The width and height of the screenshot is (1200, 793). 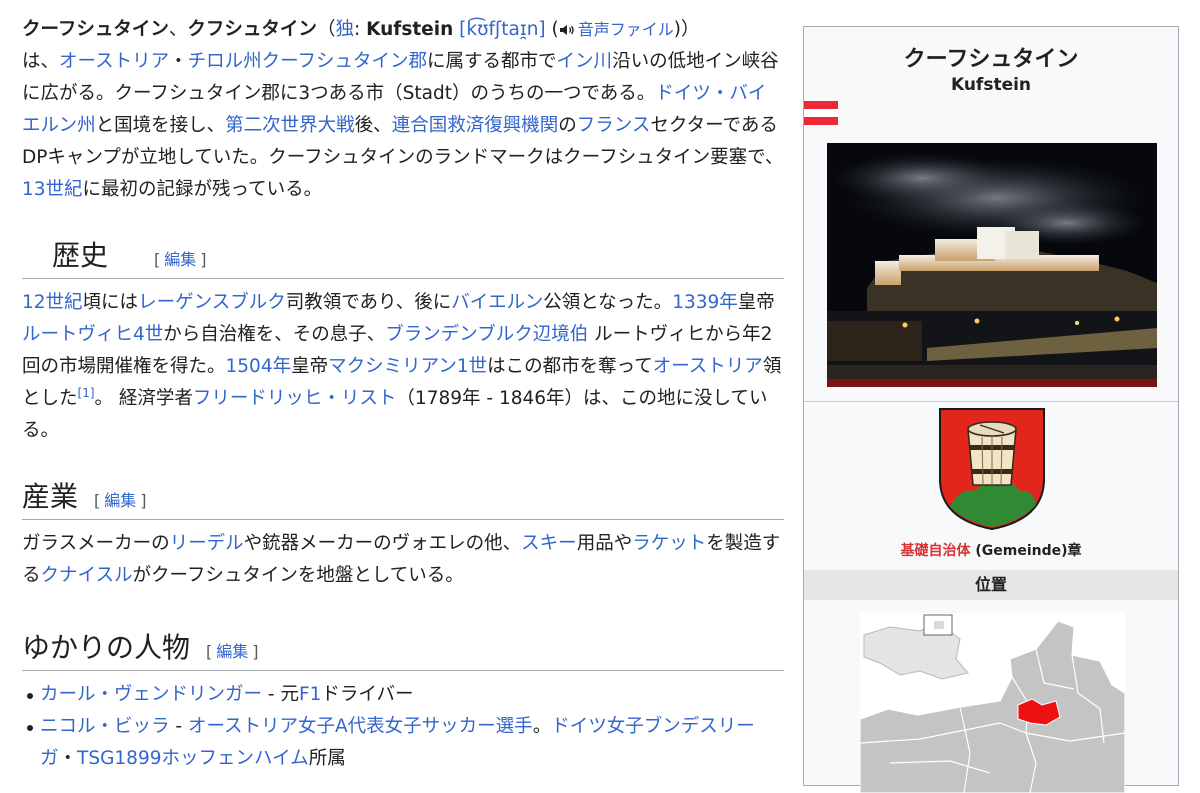 I want to click on edit-section-industry: [編集], so click(x=120, y=500).